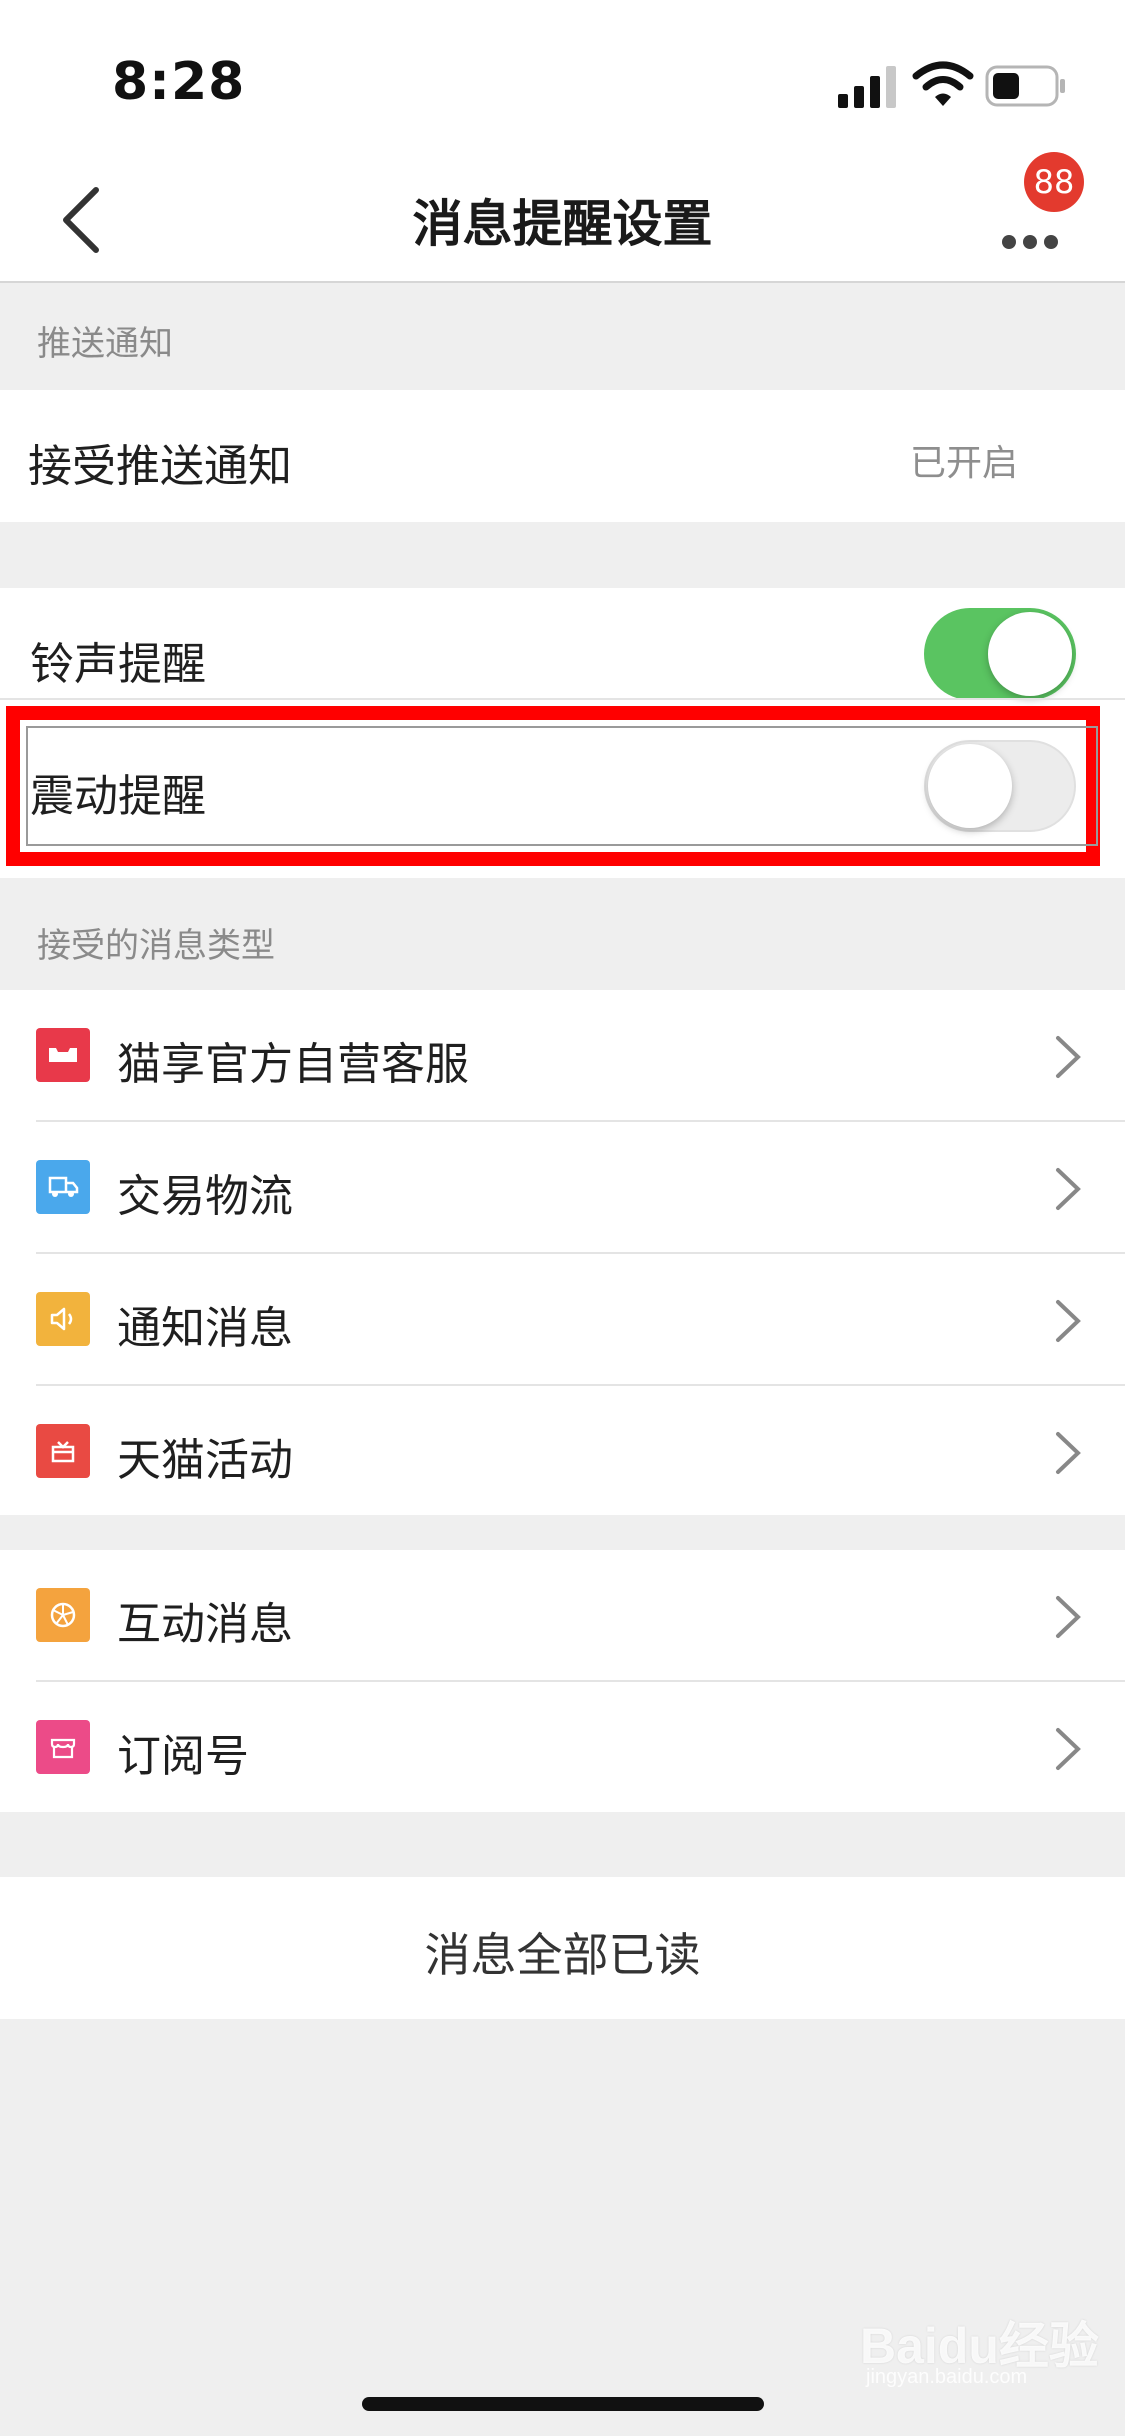 This screenshot has width=1125, height=2436. Describe the element at coordinates (562, 456) in the screenshot. I see `push-notification-row: 接受推送通知 已开启` at that location.